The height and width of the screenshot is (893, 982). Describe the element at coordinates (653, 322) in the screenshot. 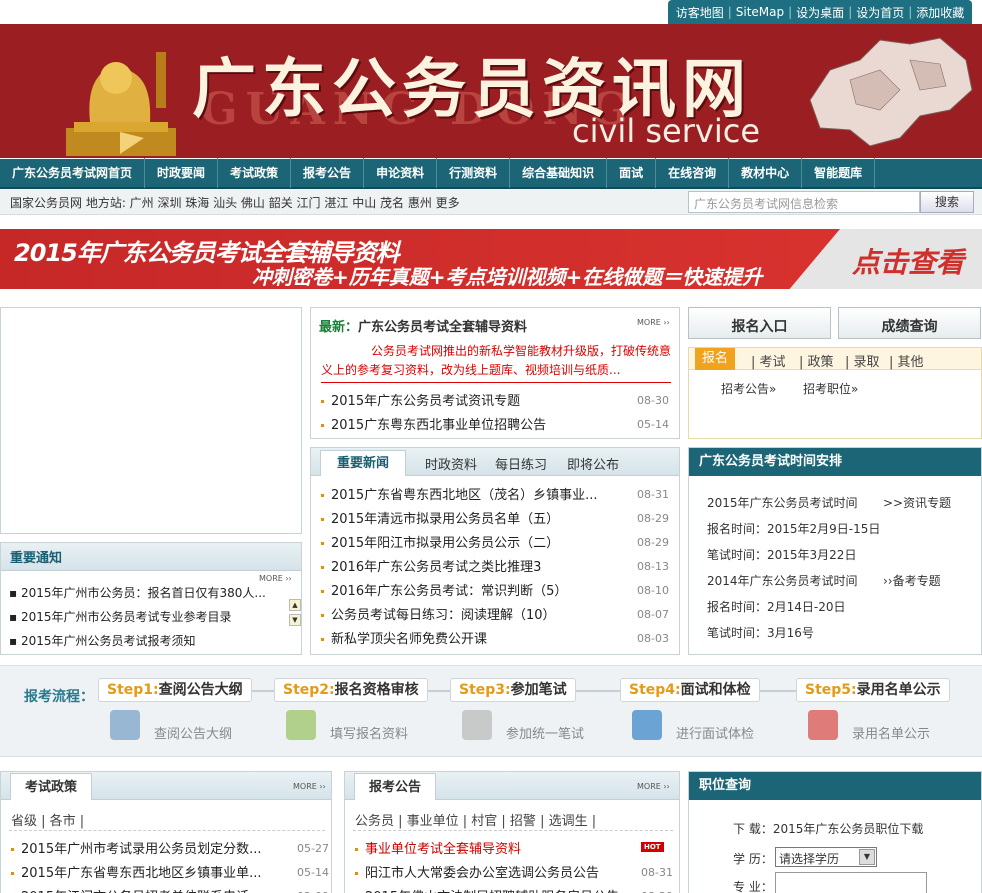

I see `latest-more-link: MORE ››` at that location.